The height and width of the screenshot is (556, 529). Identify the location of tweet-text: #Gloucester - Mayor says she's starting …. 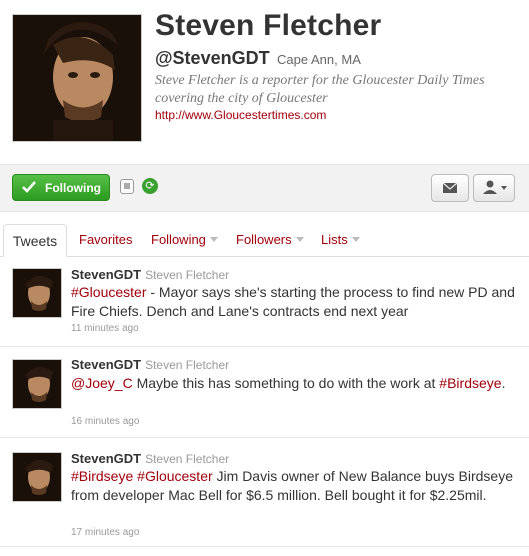
(296, 302).